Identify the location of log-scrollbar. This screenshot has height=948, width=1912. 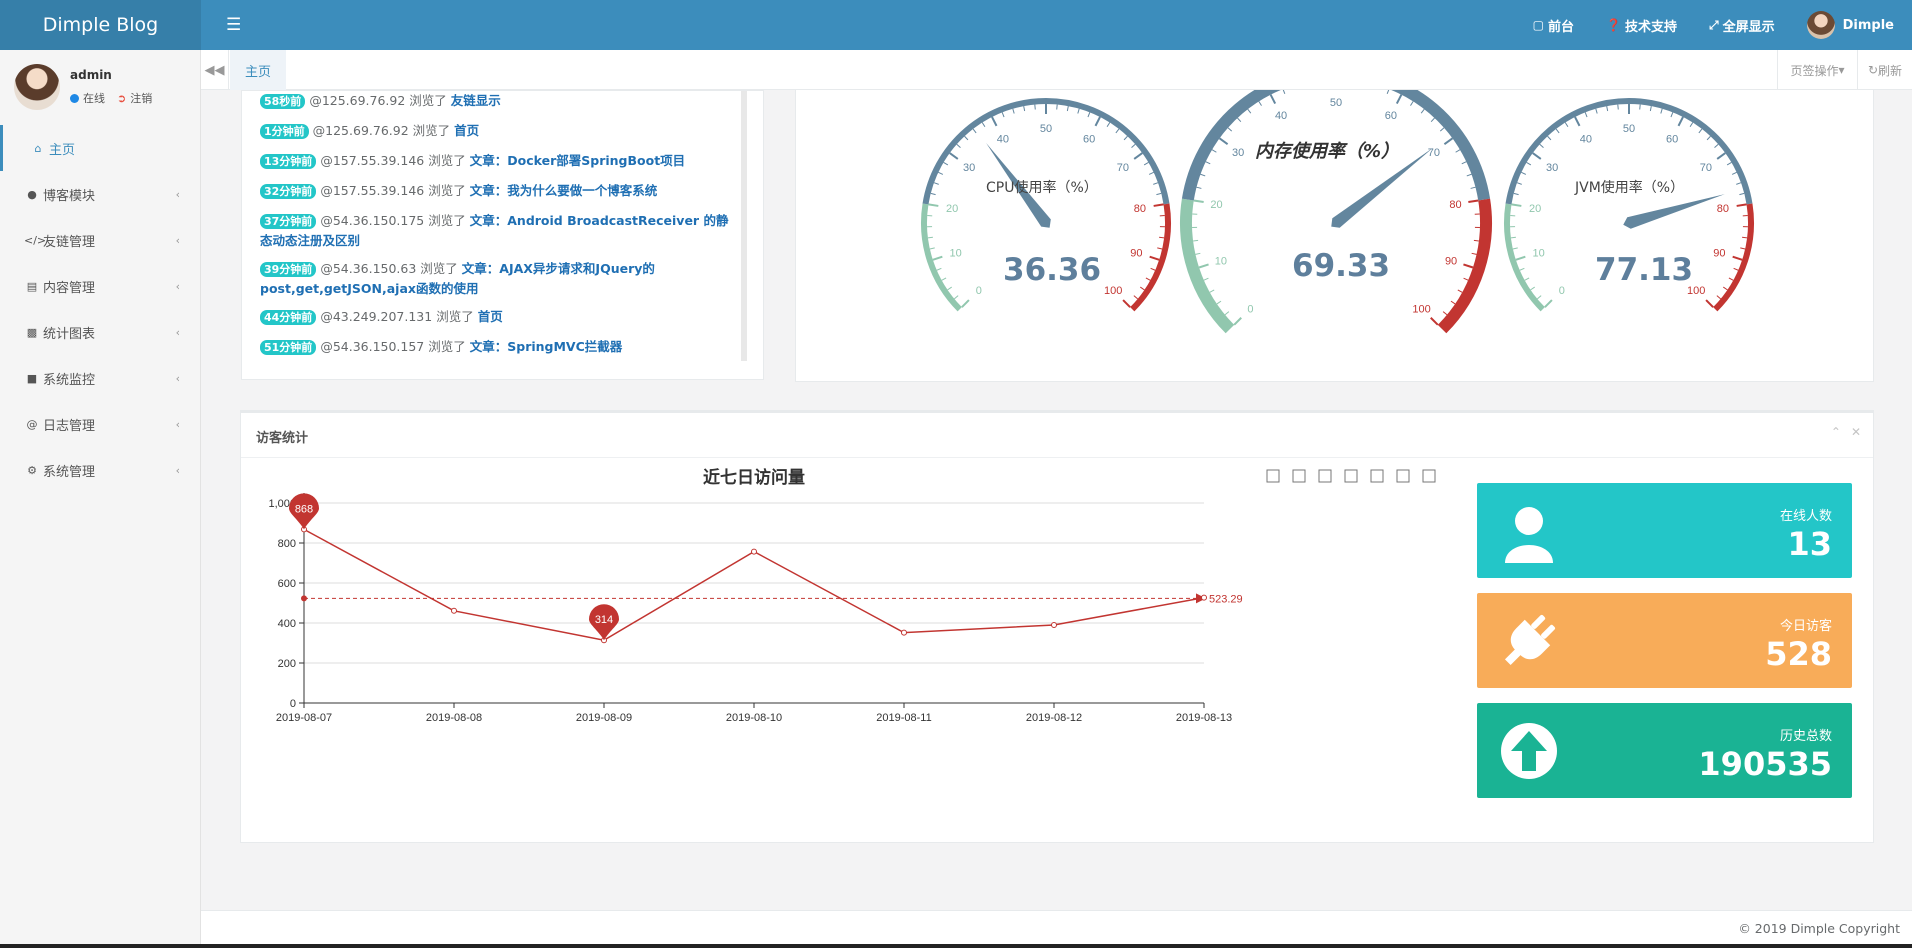
(744, 226).